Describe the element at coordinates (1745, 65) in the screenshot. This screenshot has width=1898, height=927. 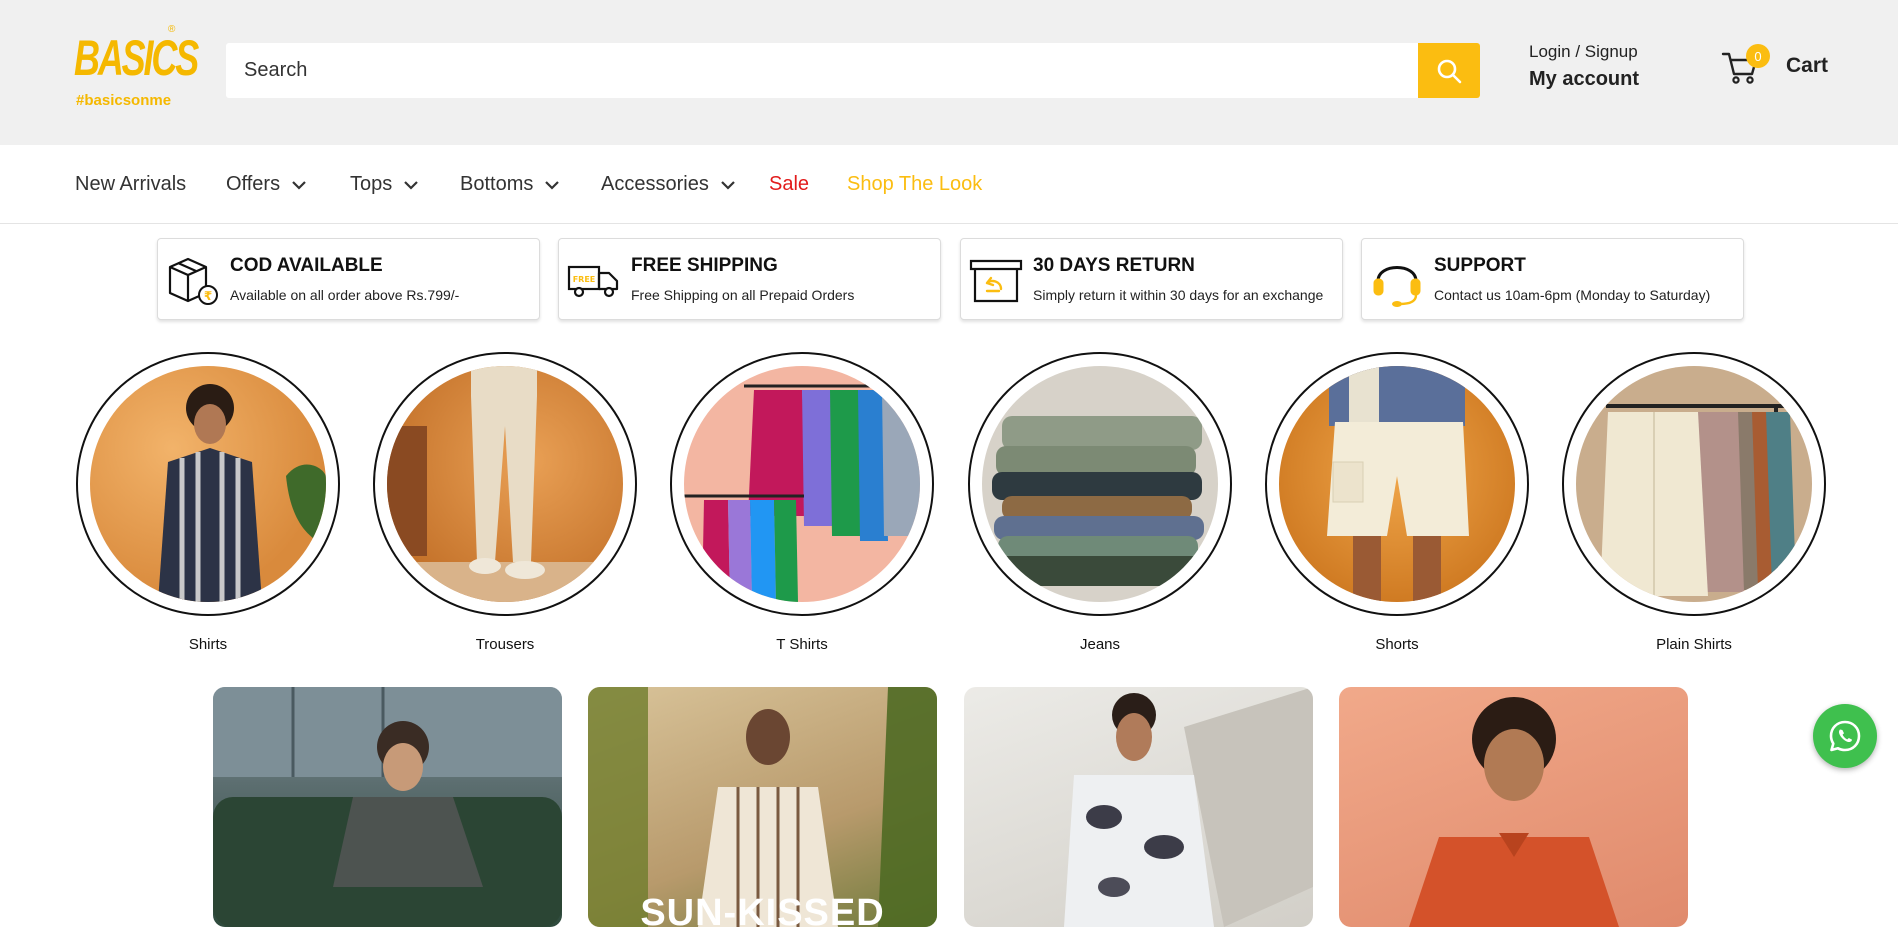
I see `cart-icon: 0` at that location.